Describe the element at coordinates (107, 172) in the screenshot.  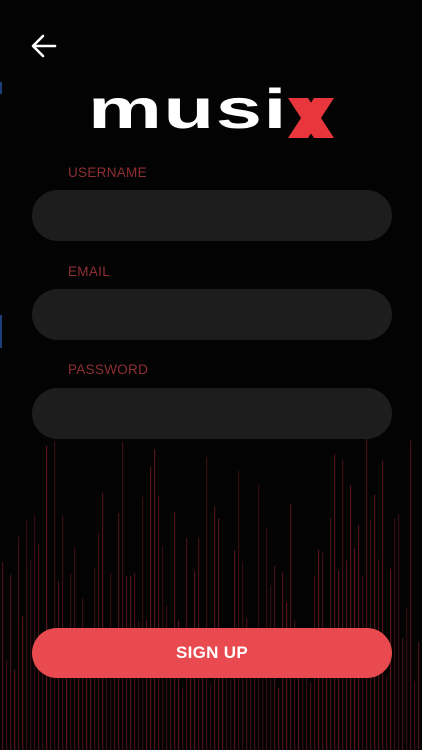
I see `username-label: USERNAME` at that location.